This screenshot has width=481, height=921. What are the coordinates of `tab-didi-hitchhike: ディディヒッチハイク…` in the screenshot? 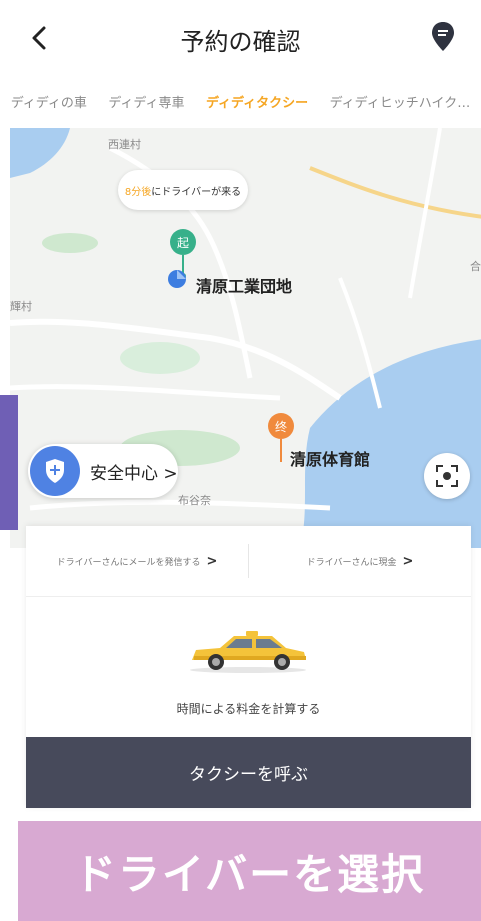 It's located at (400, 101).